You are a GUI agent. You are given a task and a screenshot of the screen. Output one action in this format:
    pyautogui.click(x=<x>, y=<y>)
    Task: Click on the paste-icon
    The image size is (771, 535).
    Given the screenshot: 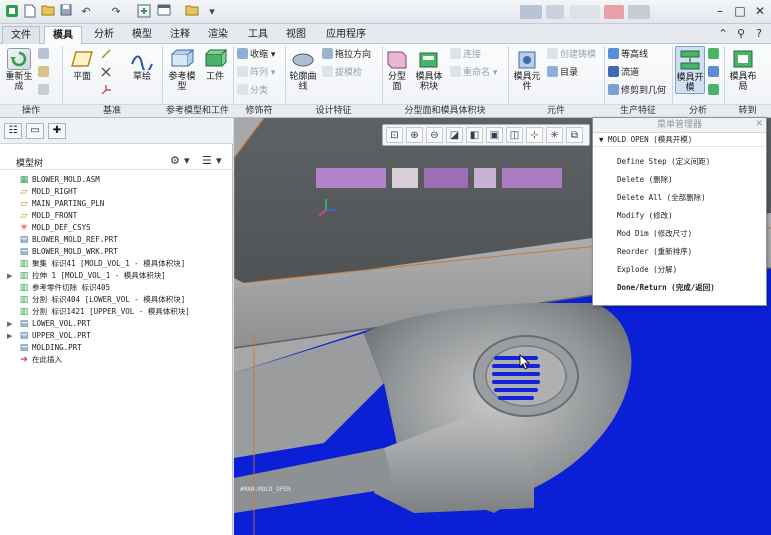 What is the action you would take?
    pyautogui.click(x=44, y=72)
    